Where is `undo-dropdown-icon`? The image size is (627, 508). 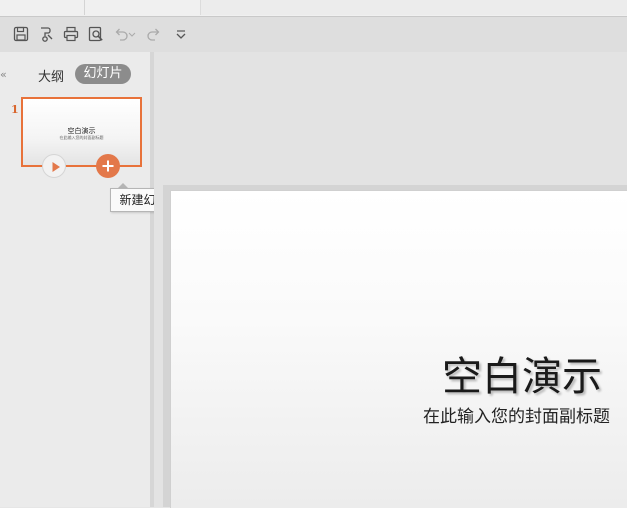 undo-dropdown-icon is located at coordinates (132, 34).